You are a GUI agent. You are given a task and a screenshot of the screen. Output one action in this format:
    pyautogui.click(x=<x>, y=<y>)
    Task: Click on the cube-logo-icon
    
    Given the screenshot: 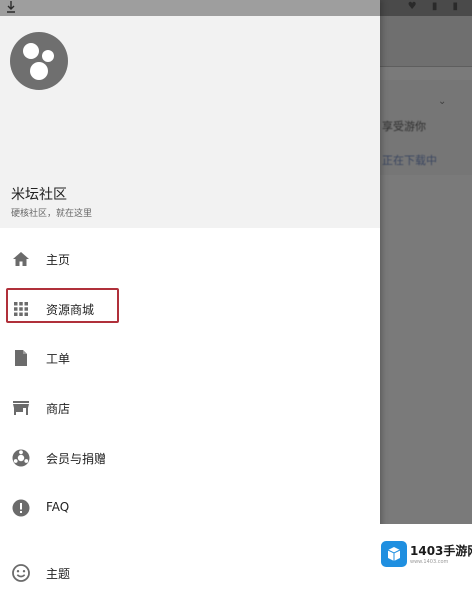 What is the action you would take?
    pyautogui.click(x=394, y=554)
    